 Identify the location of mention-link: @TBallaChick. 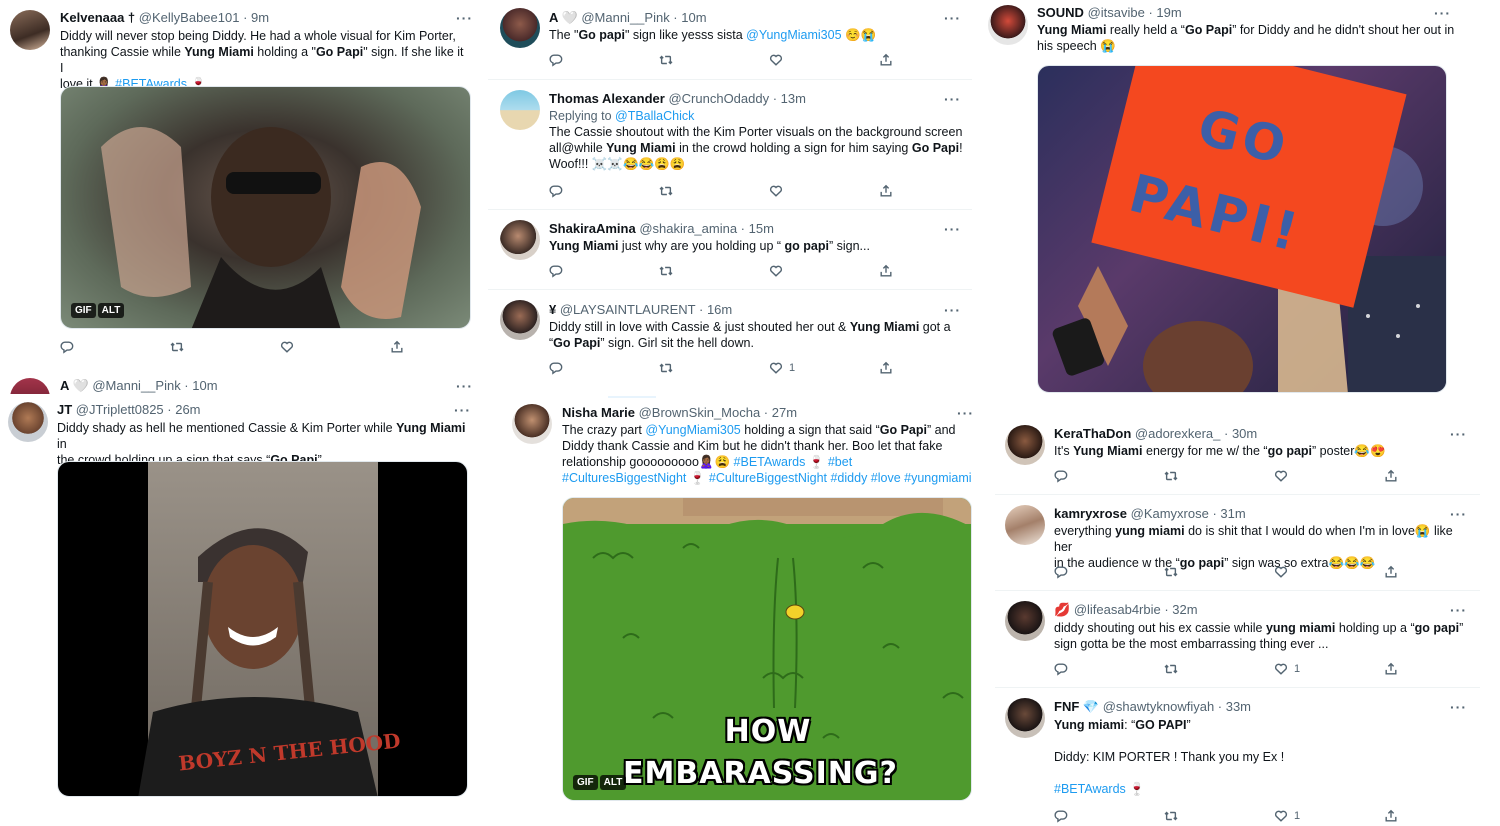
(654, 116).